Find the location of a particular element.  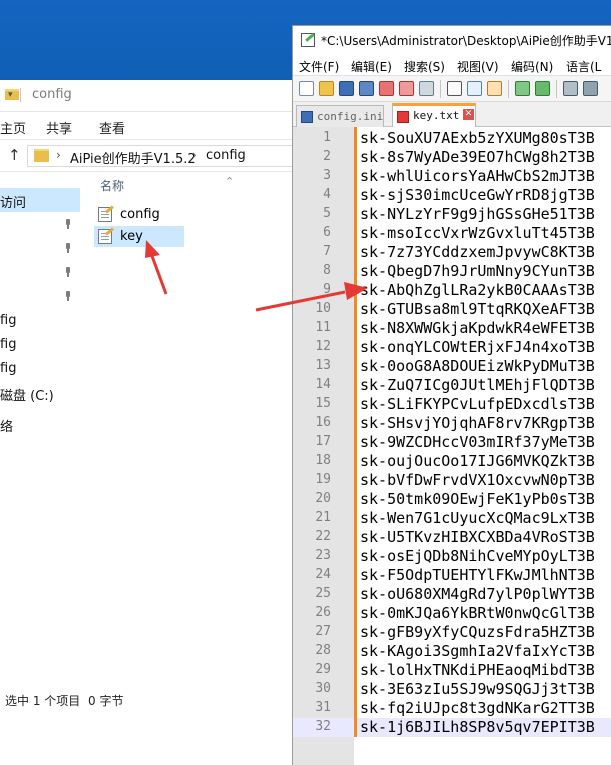

menu-search: 搜索(S) is located at coordinates (424, 66).